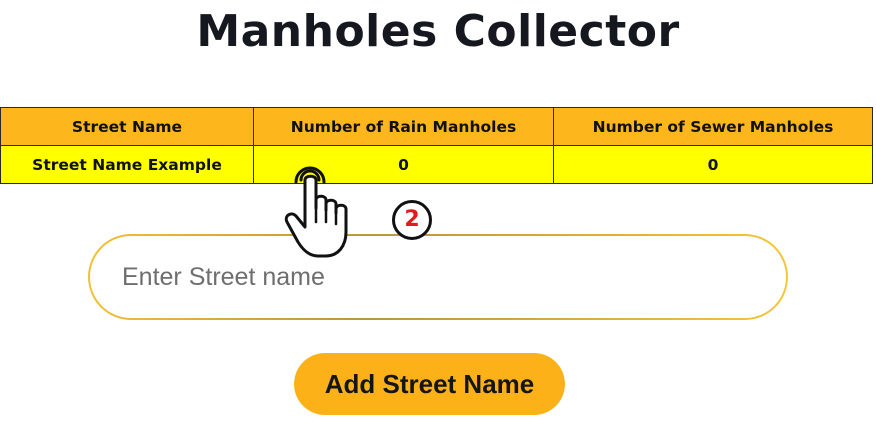 This screenshot has width=876, height=444. I want to click on street-name-input, so click(438, 277).